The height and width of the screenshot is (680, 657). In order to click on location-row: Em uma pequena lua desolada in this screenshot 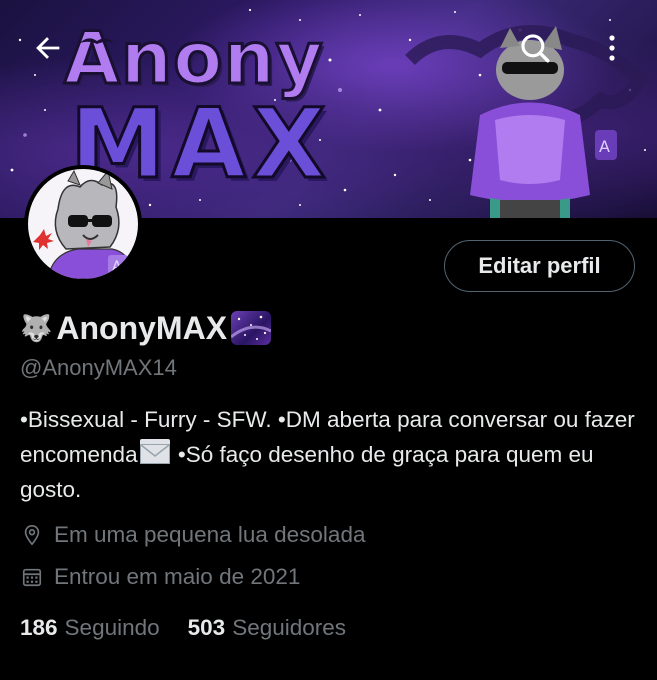, I will do `click(192, 535)`.